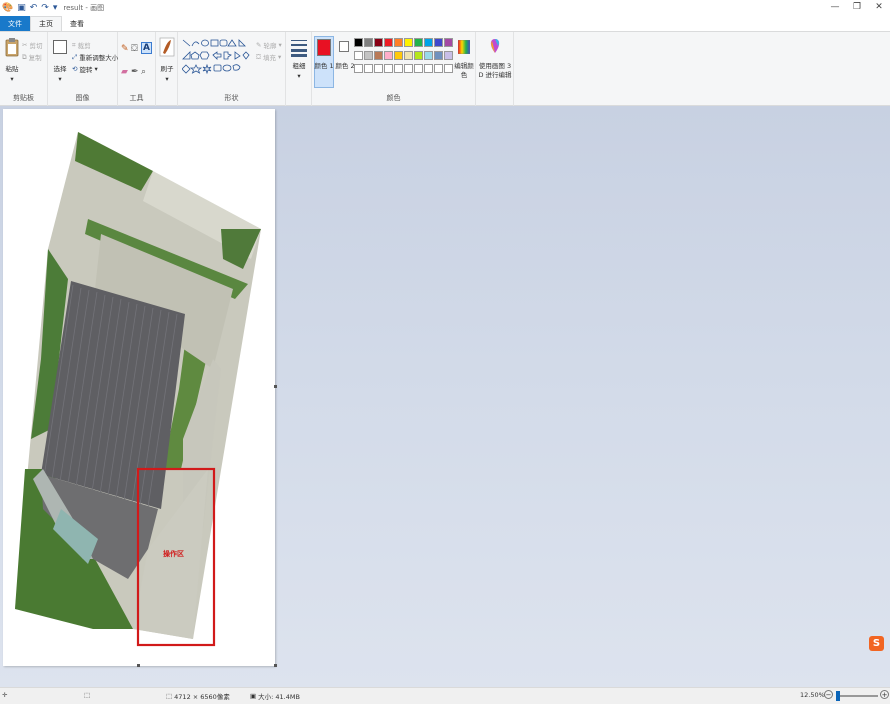 The image size is (890, 704). I want to click on resize-handle-corner, so click(275, 665).